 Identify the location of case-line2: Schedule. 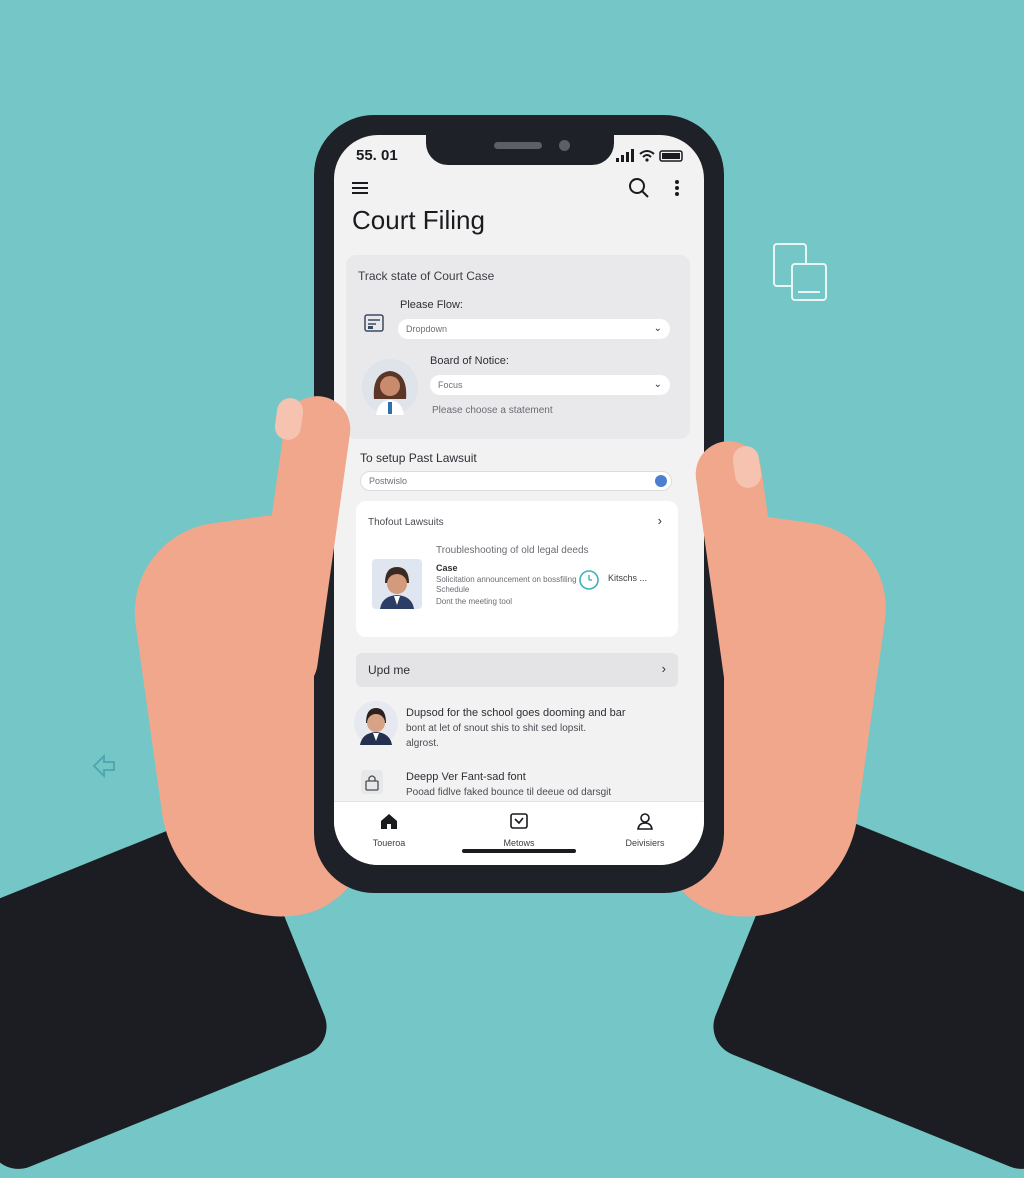
(453, 589).